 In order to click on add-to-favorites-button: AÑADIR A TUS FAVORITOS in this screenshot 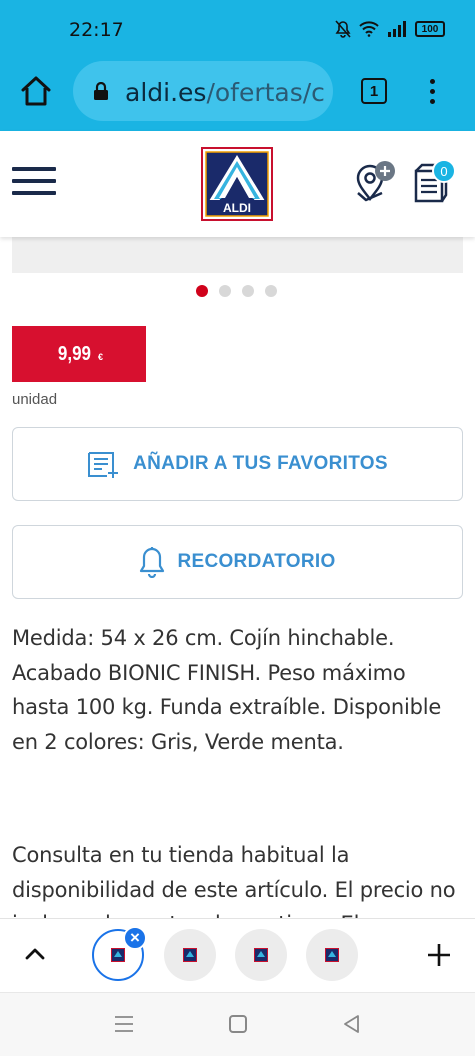, I will do `click(237, 464)`.